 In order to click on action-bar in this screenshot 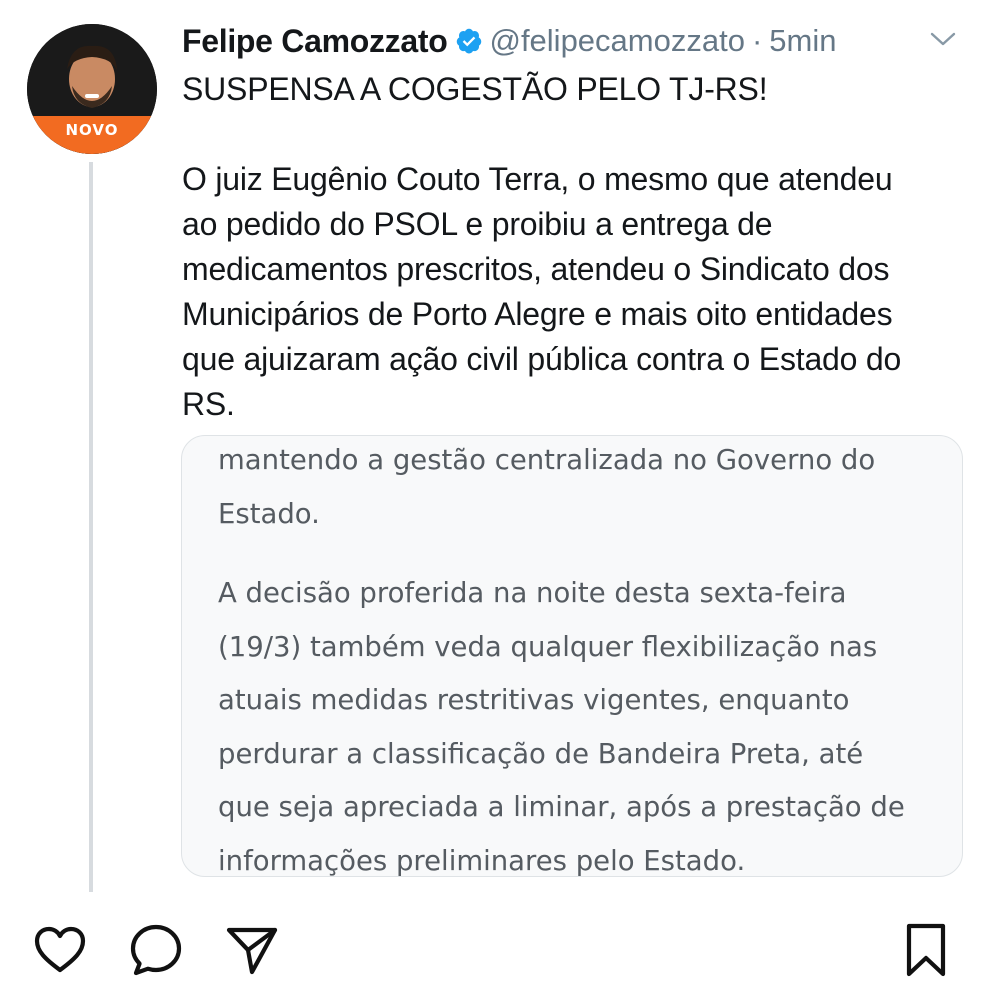, I will do `click(494, 950)`.